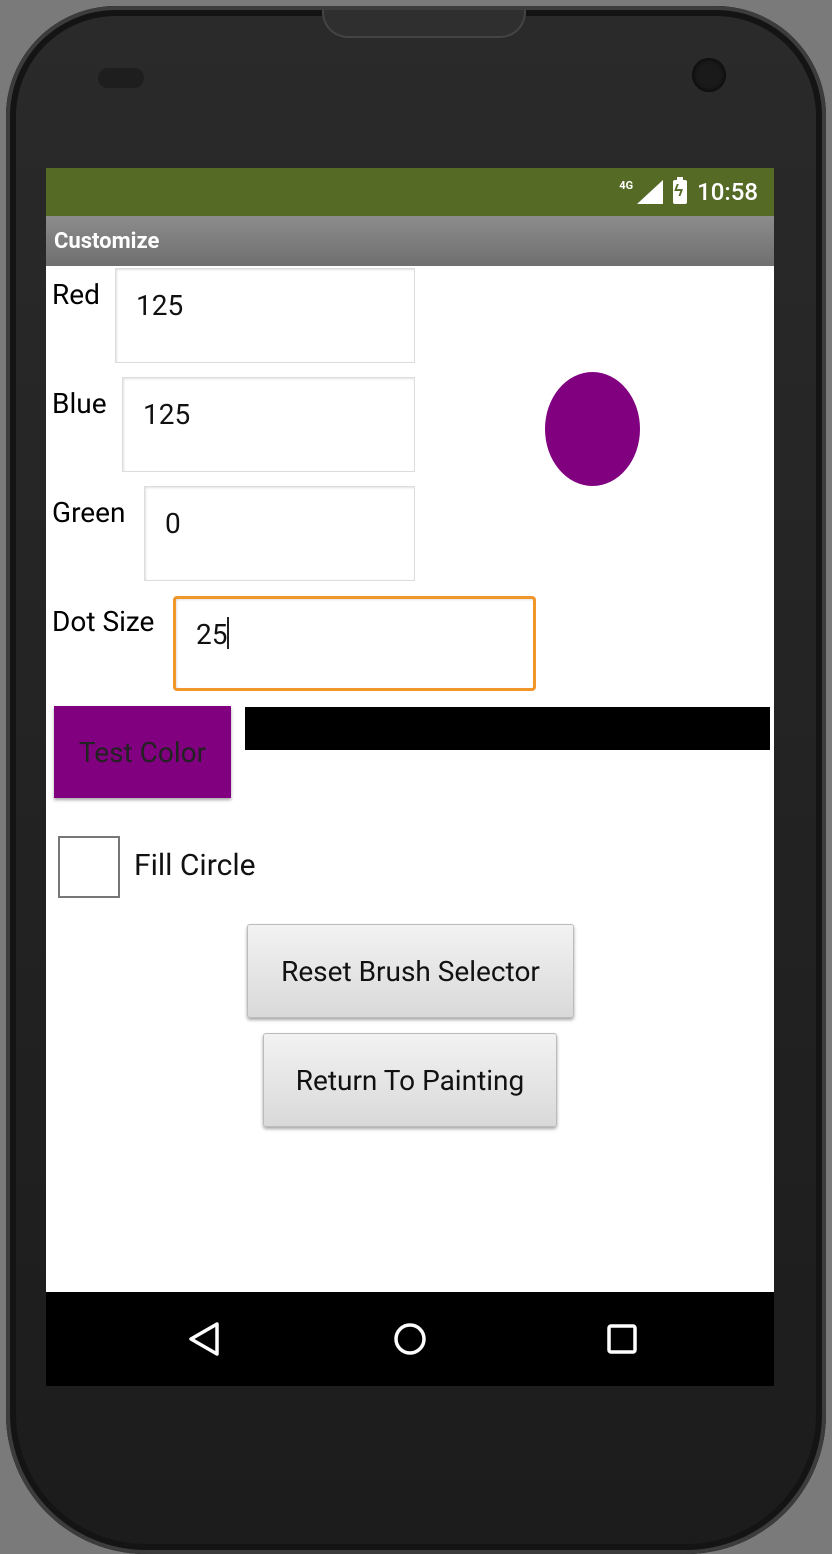  What do you see at coordinates (76, 294) in the screenshot?
I see `red-label: Red` at bounding box center [76, 294].